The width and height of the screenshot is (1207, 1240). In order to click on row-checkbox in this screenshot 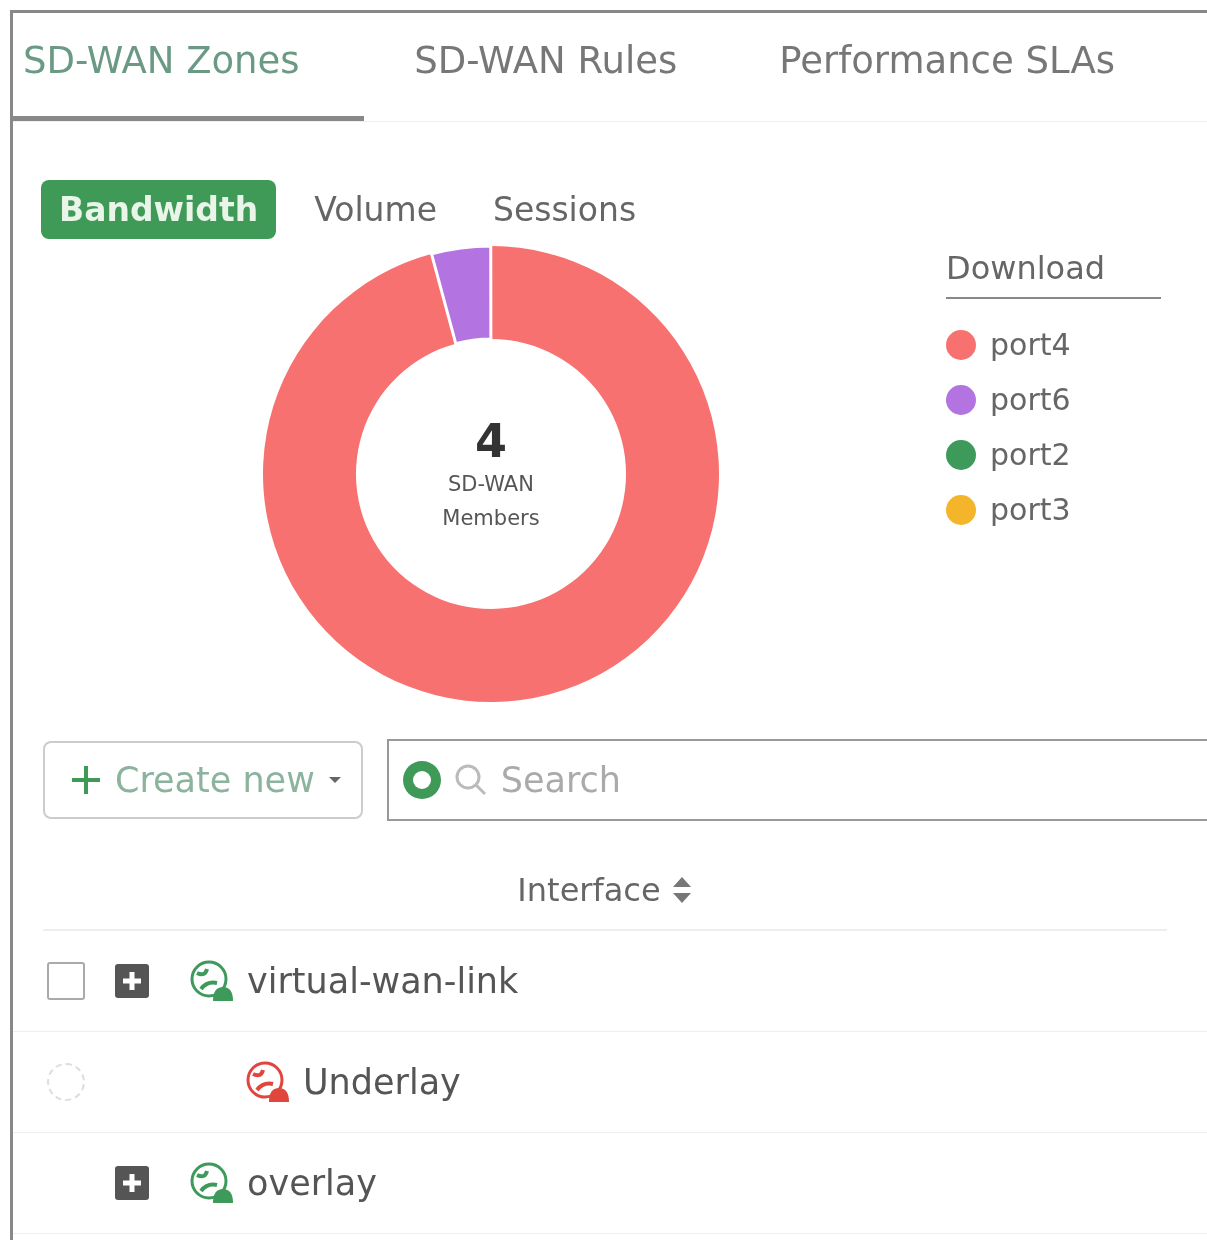, I will do `click(66, 981)`.